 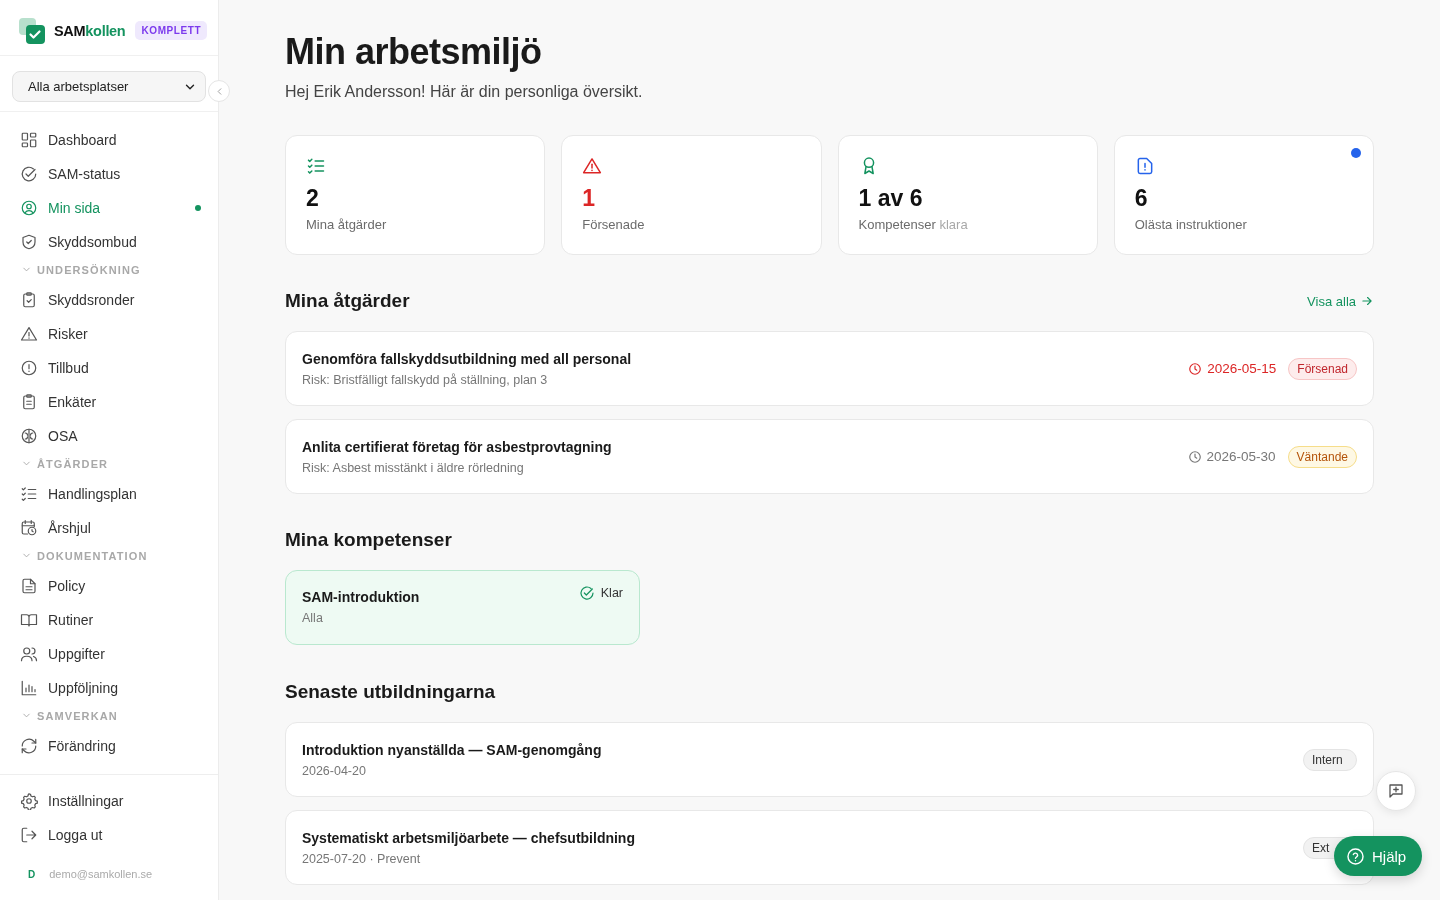 I want to click on settings-icon, so click(x=29, y=801).